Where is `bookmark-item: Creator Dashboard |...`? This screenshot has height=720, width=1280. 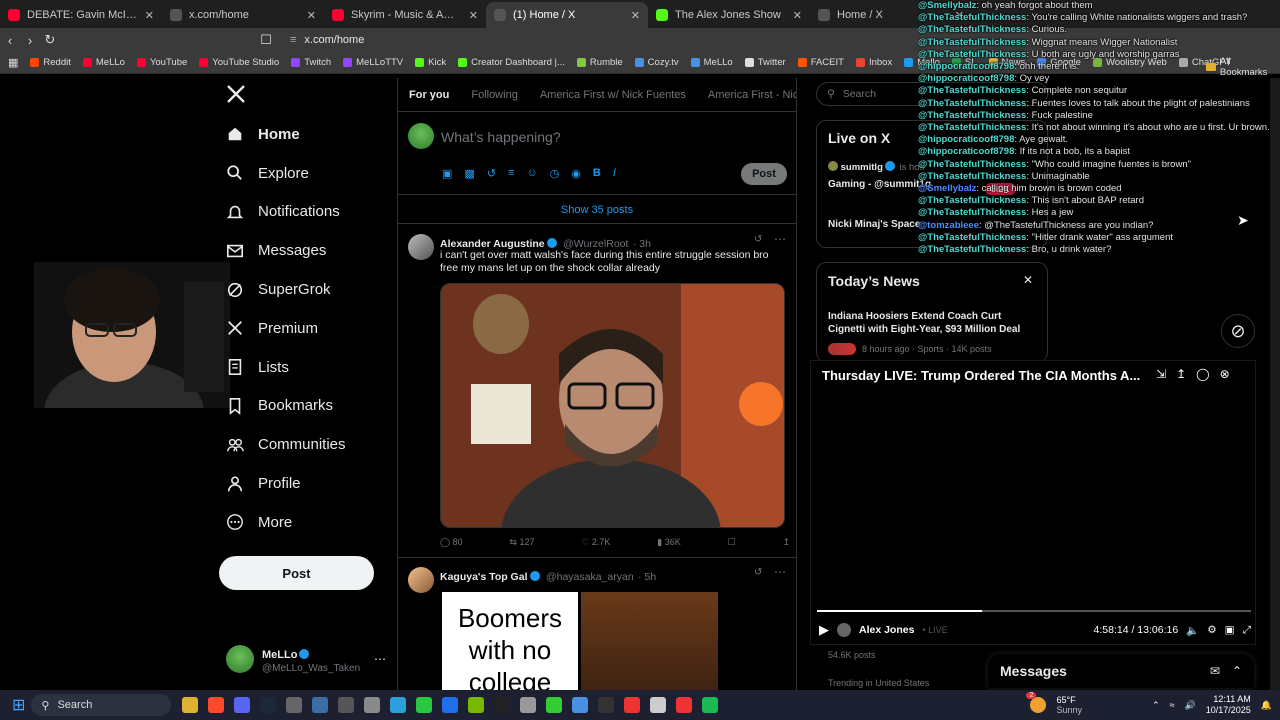 bookmark-item: Creator Dashboard |... is located at coordinates (511, 62).